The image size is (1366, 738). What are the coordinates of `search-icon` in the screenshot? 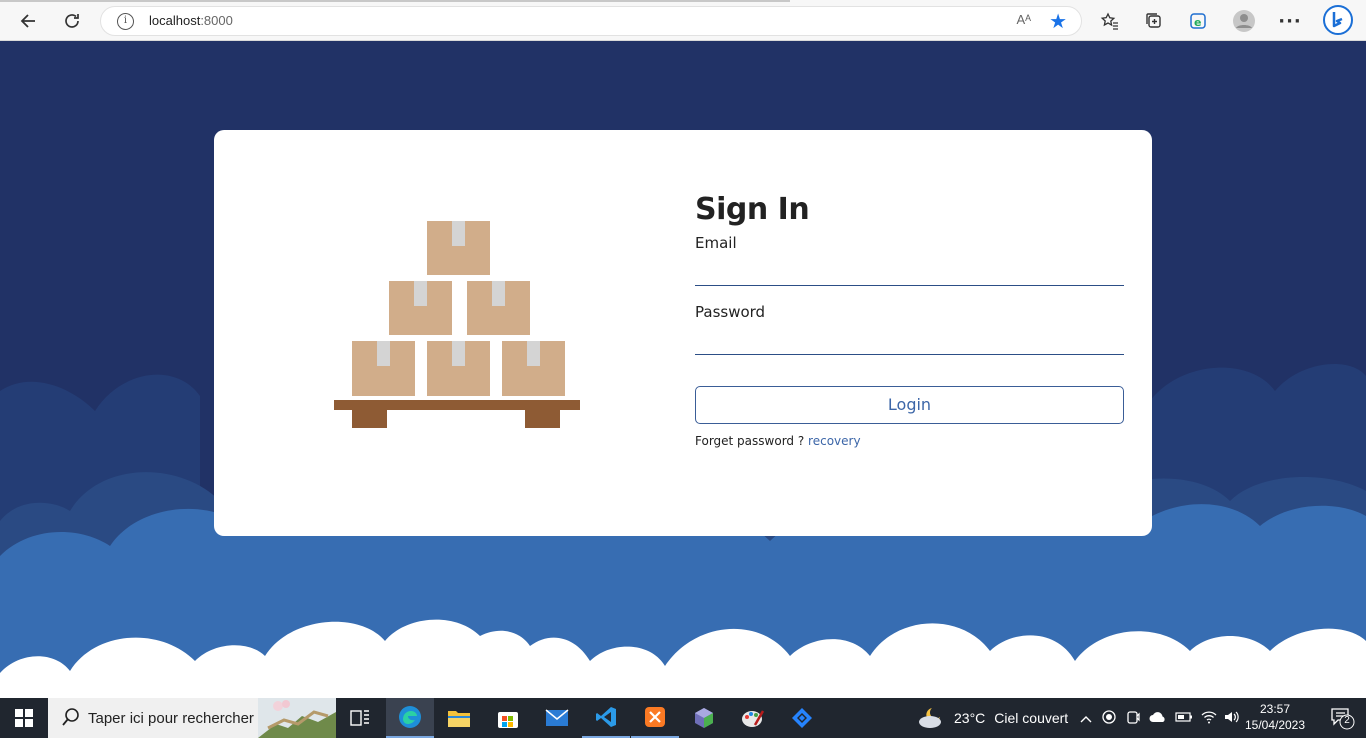 It's located at (71, 719).